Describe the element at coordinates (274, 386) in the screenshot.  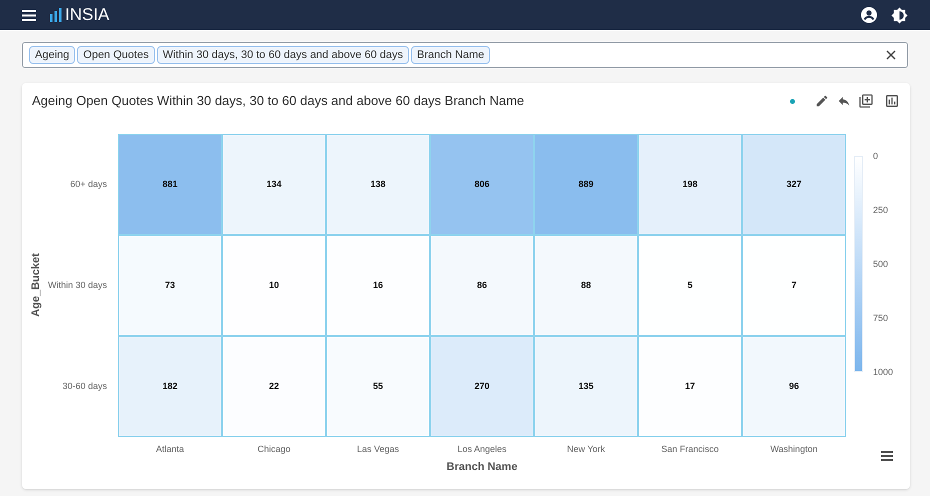
I see `heatmap-cell: 22` at that location.